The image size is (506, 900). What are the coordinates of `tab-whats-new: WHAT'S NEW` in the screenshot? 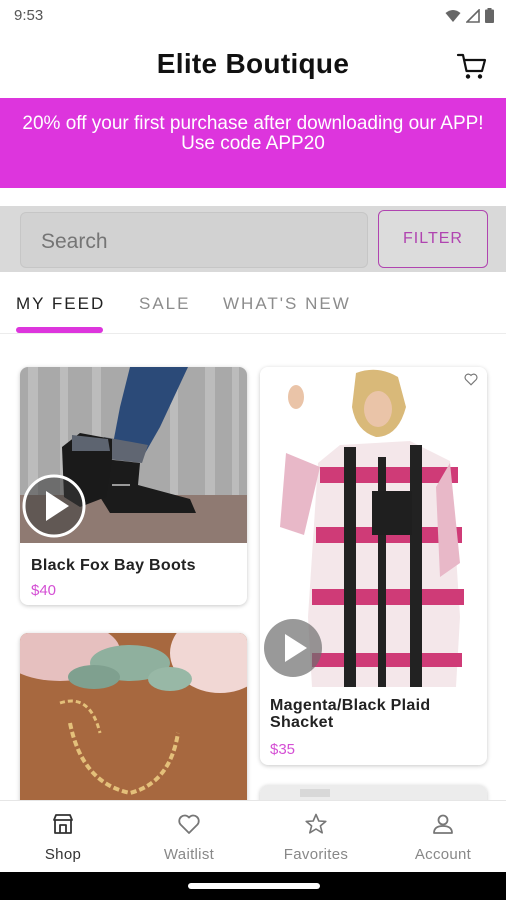 It's located at (287, 304).